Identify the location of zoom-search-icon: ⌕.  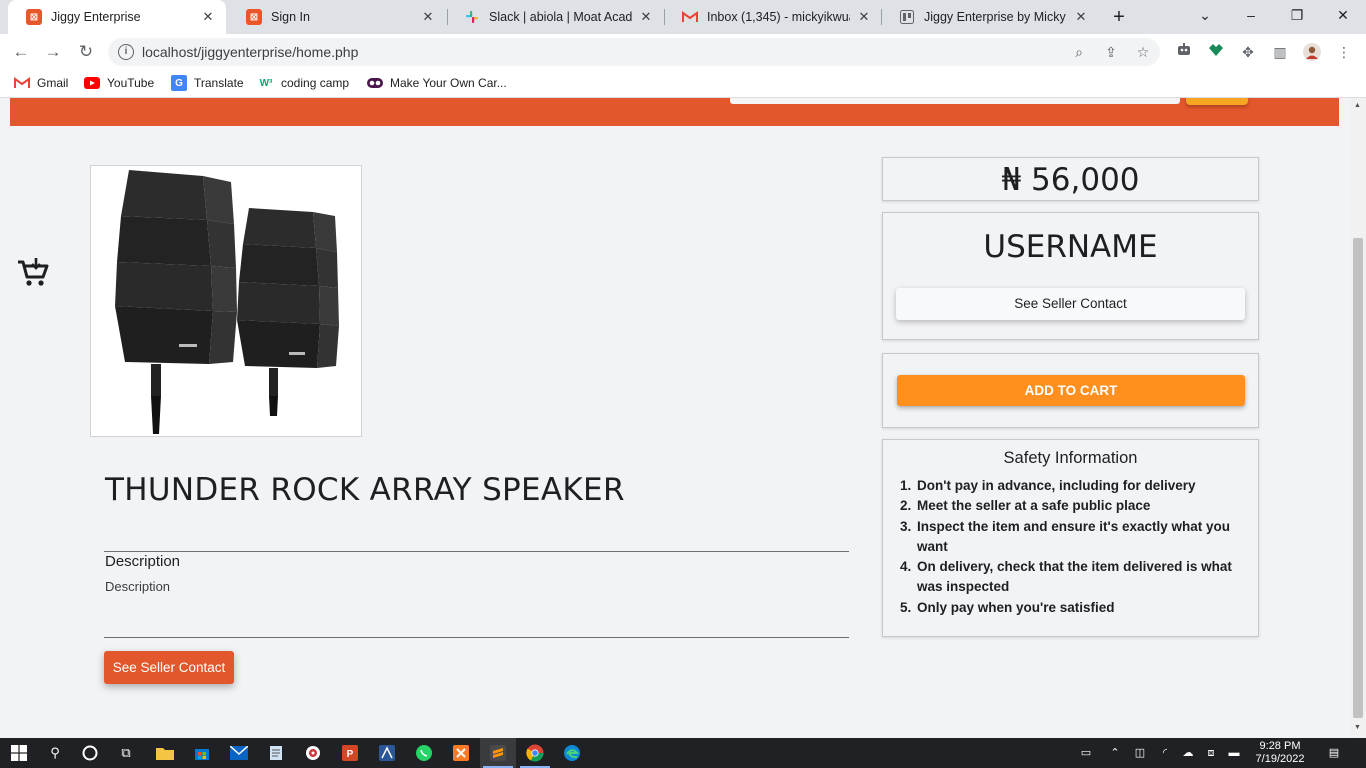
(1079, 52).